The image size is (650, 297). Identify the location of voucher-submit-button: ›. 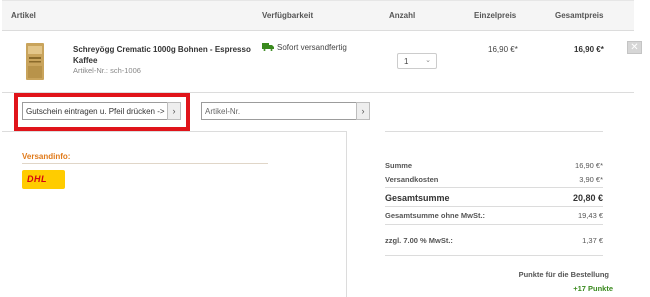
(174, 111).